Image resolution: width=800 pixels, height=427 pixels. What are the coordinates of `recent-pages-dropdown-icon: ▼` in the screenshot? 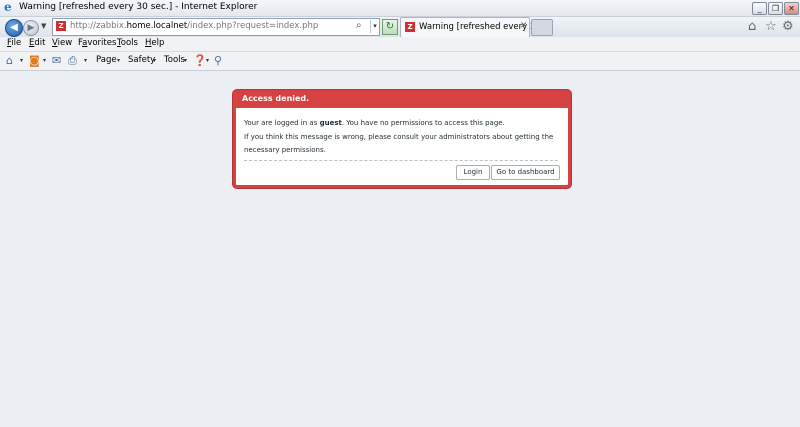 It's located at (43, 26).